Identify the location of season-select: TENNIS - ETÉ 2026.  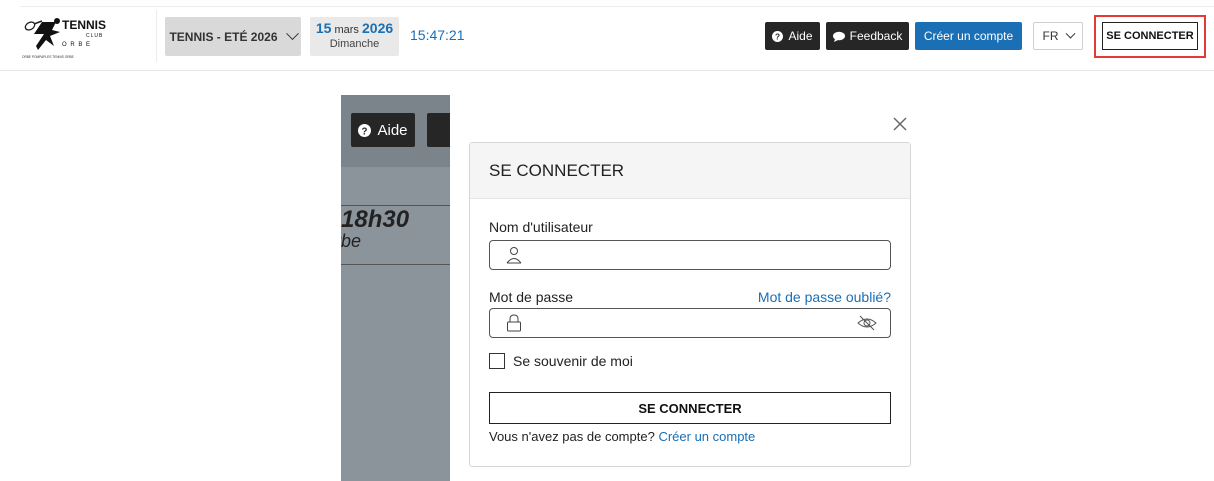
(233, 36).